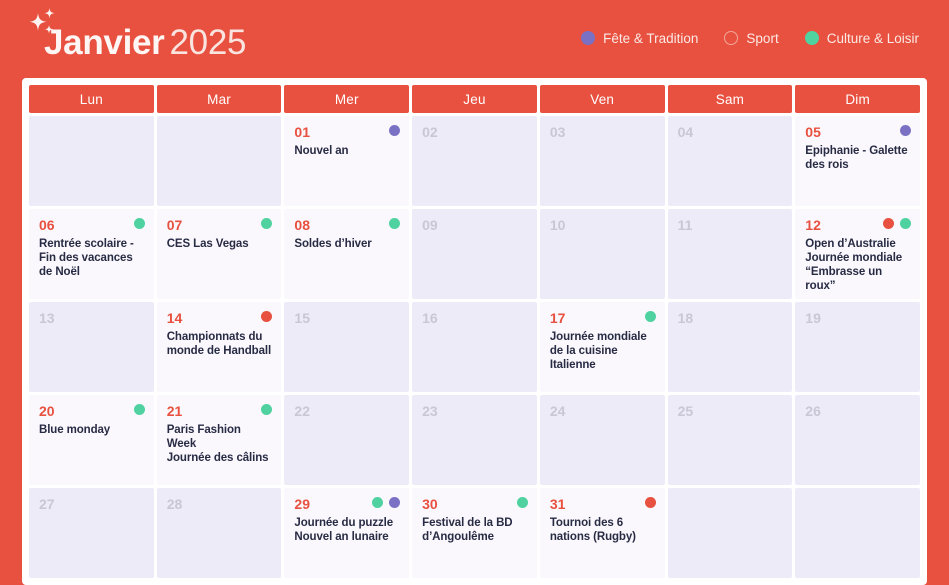 The image size is (949, 585). Describe the element at coordinates (857, 440) in the screenshot. I see `day-cell-26: 26` at that location.